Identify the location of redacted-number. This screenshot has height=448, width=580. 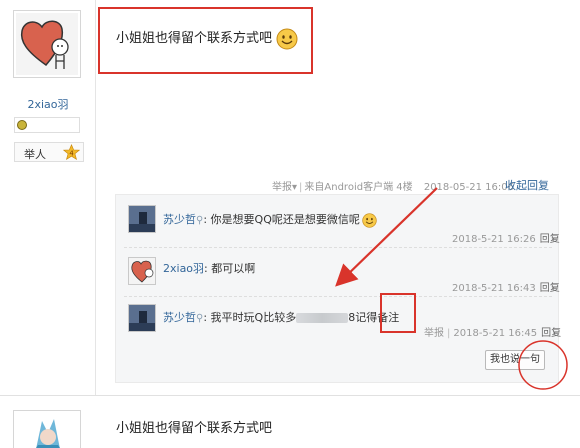
(322, 318).